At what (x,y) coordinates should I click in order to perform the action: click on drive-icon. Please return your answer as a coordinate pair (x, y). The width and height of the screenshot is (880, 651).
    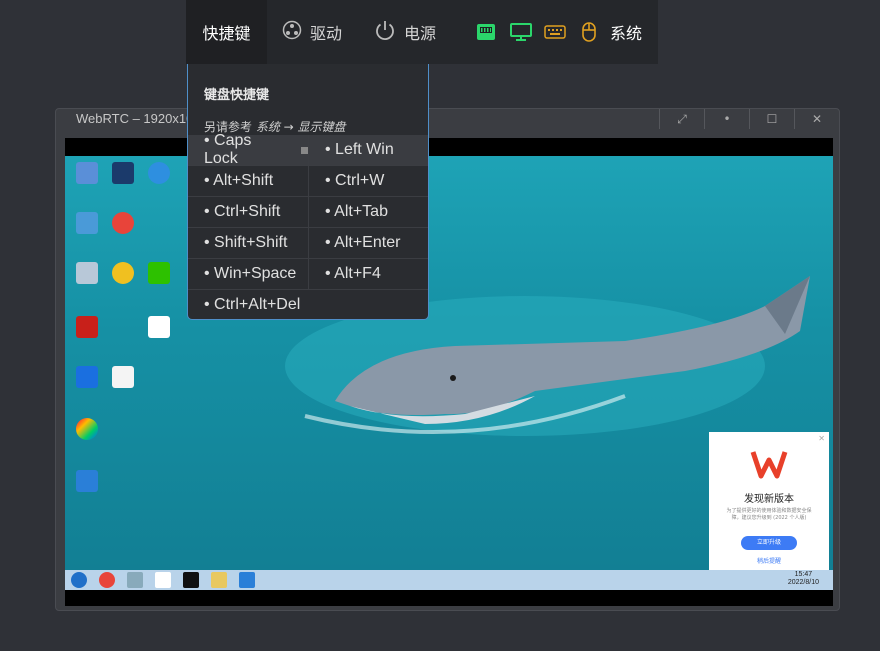
    Looking at the image, I should click on (292, 32).